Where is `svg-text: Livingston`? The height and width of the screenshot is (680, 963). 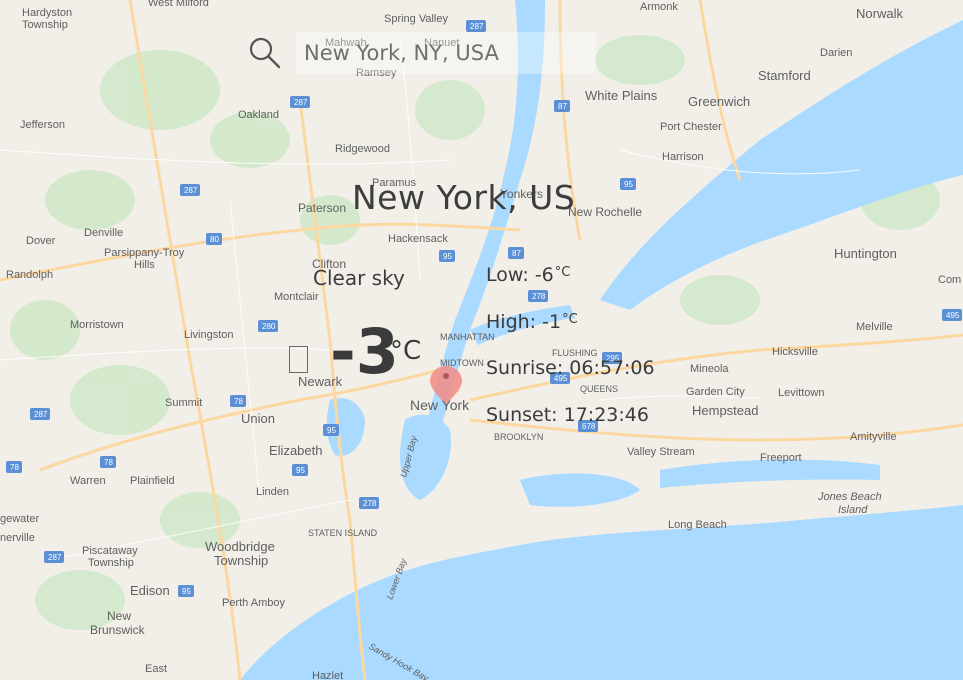
svg-text: Livingston is located at coordinates (209, 335).